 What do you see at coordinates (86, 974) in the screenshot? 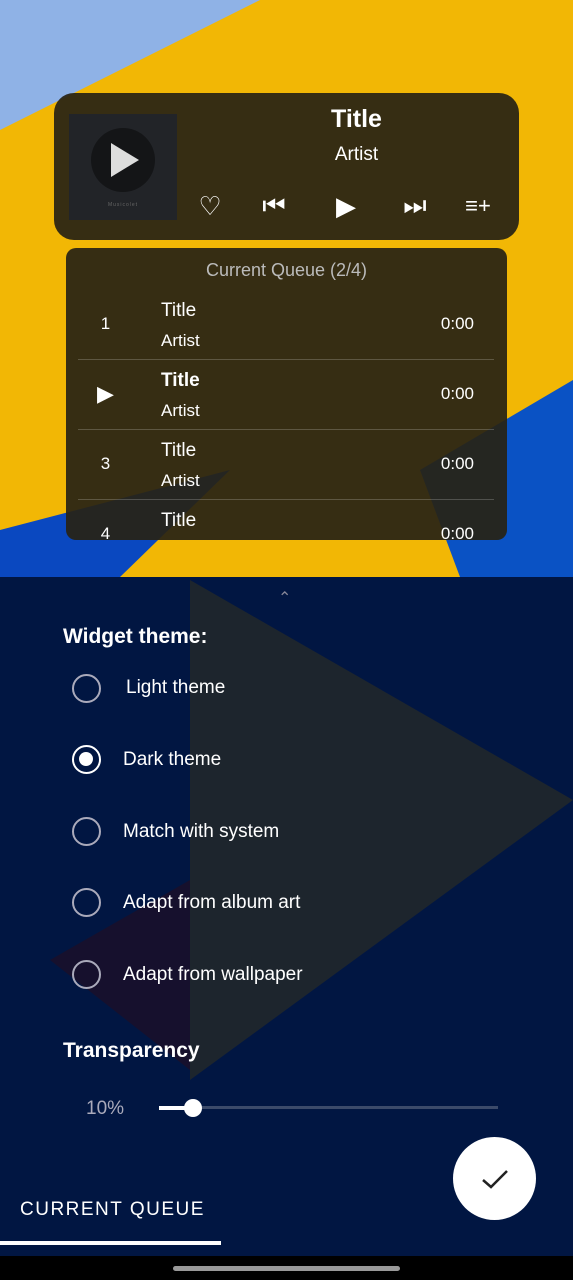
I see `radio-wallpaper` at bounding box center [86, 974].